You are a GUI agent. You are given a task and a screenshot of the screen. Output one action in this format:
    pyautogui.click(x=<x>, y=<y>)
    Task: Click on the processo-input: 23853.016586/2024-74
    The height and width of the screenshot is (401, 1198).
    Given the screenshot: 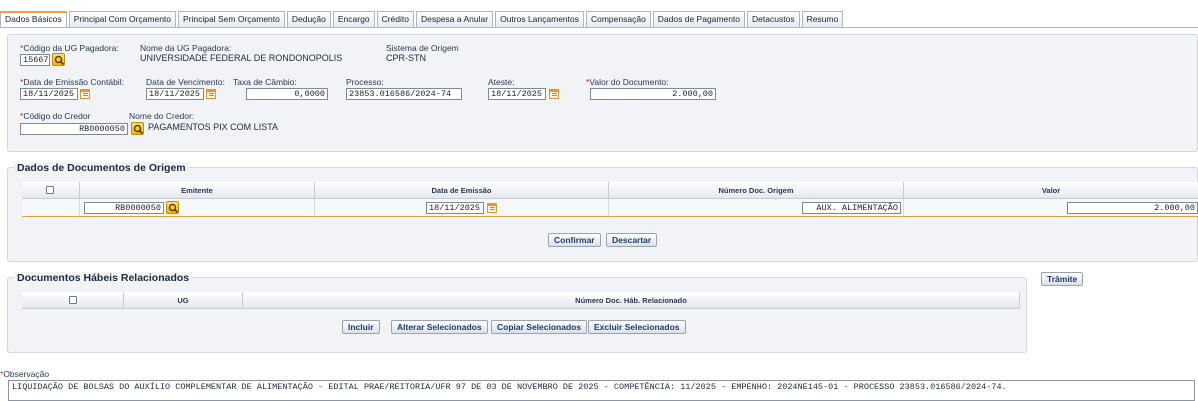 What is the action you would take?
    pyautogui.click(x=404, y=94)
    